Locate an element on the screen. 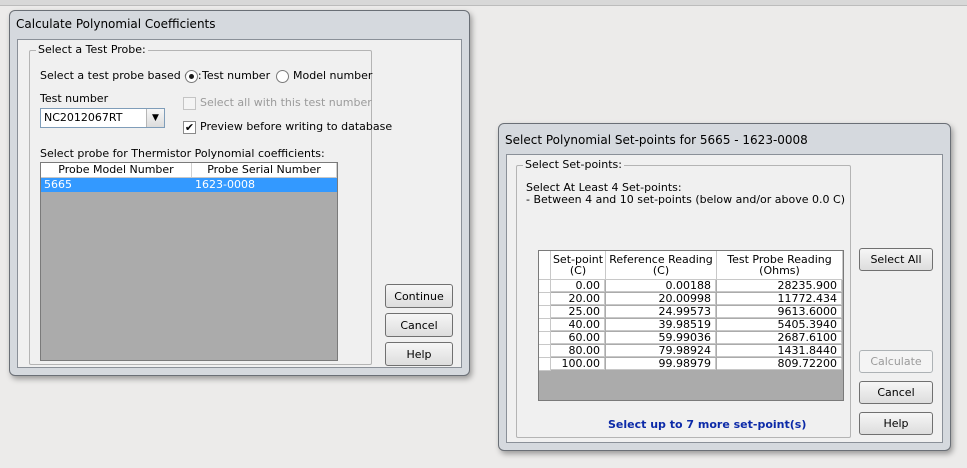 The image size is (967, 468). preview-checkbox: ✔ is located at coordinates (189, 127).